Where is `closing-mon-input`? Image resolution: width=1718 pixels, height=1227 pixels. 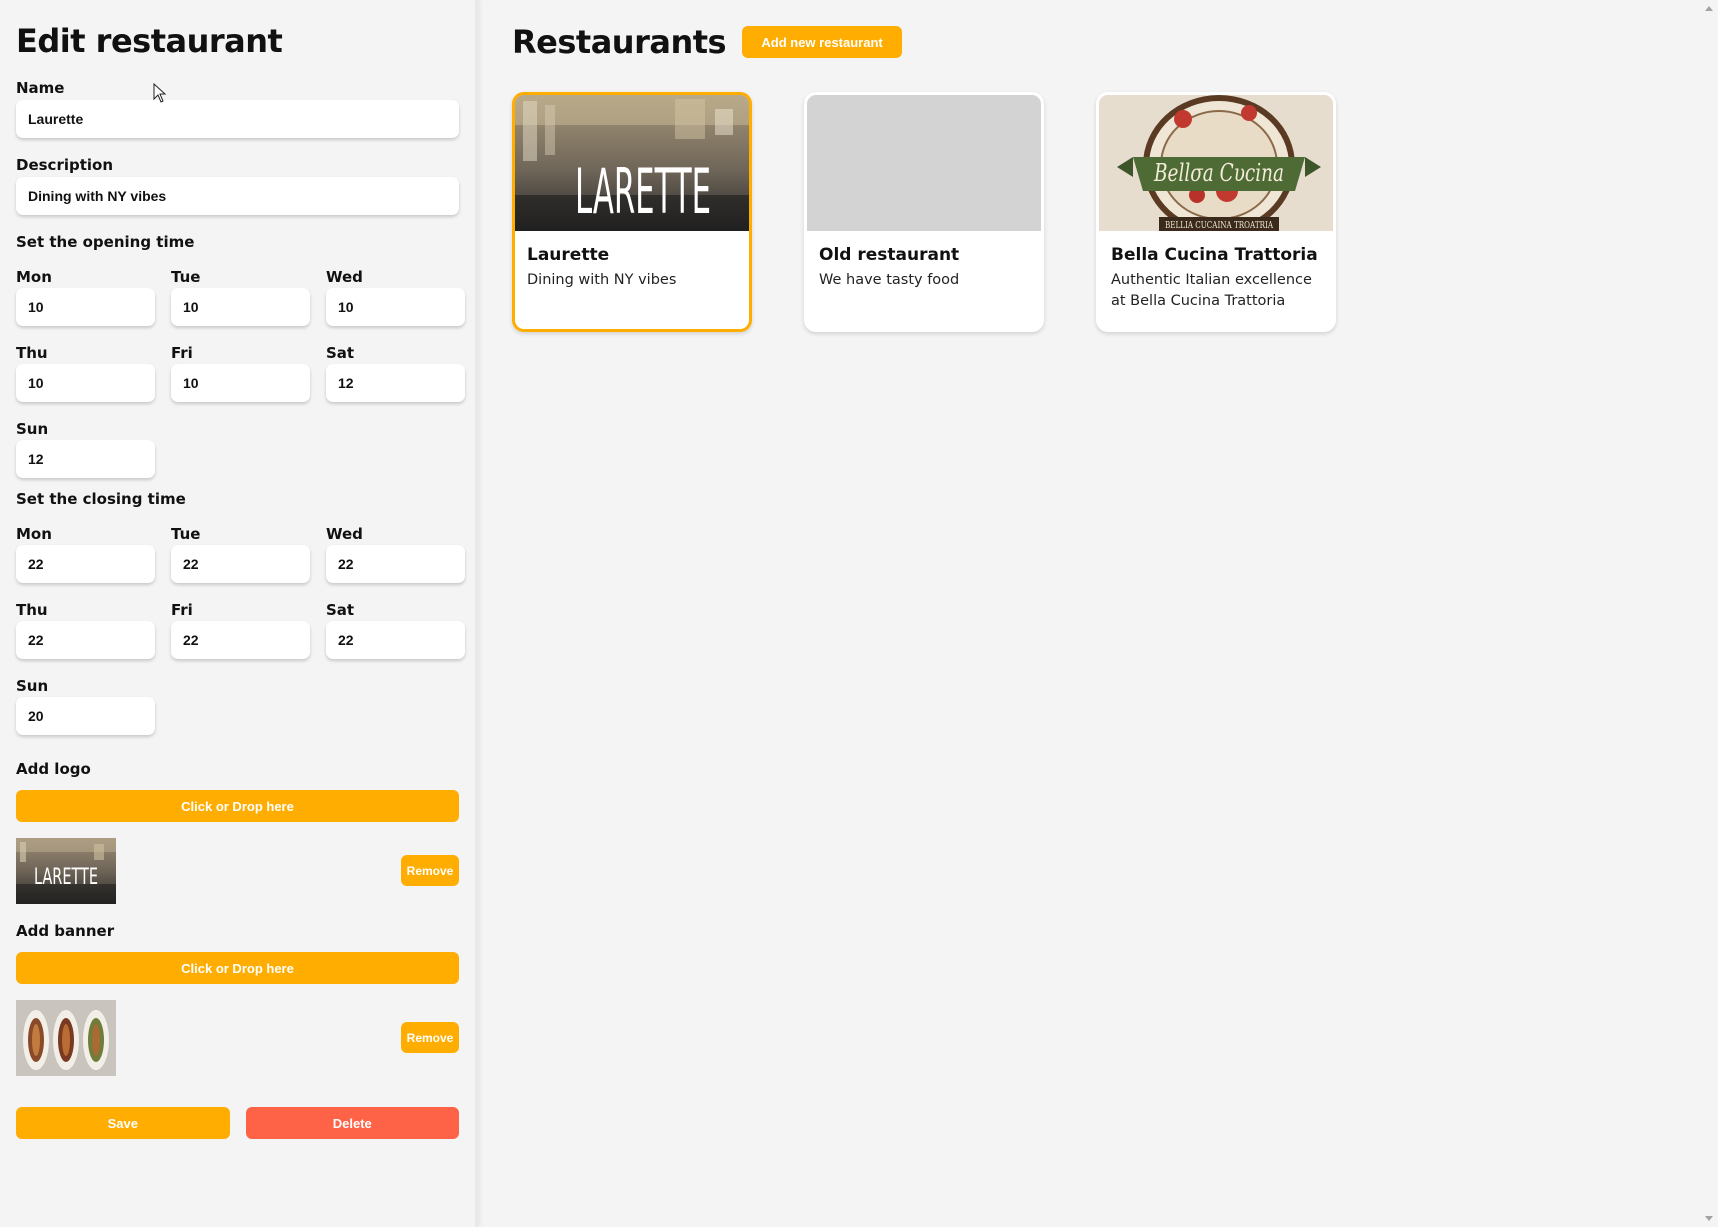
closing-mon-input is located at coordinates (85, 564).